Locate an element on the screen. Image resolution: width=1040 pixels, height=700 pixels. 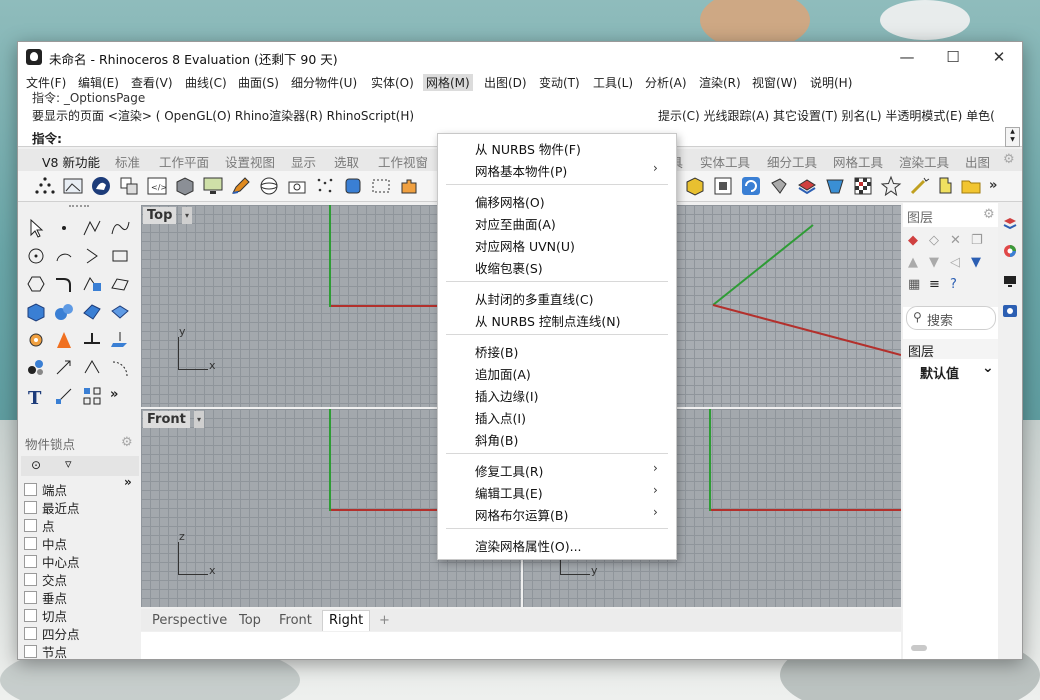
osnap-target-icon: ⊙ is located at coordinates (36, 465).